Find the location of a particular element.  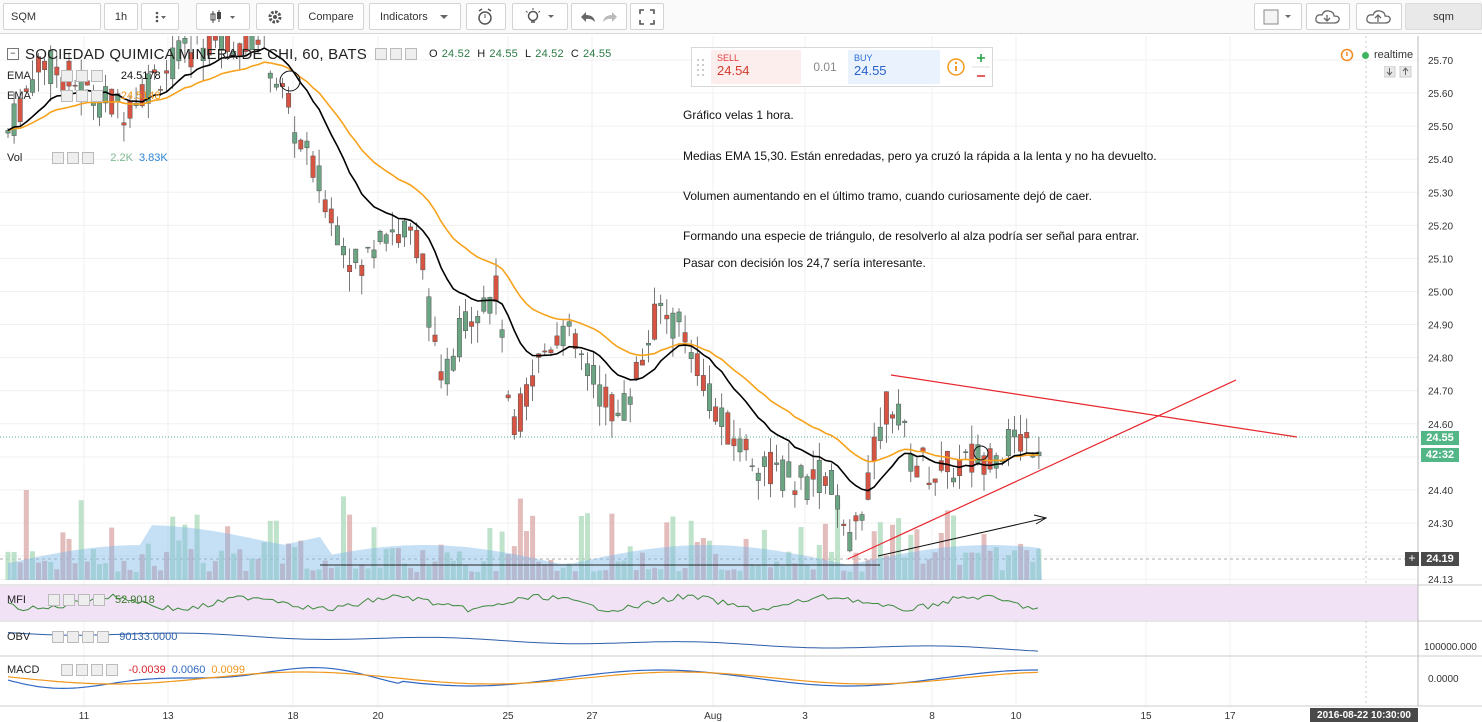

alert-button is located at coordinates (486, 16).